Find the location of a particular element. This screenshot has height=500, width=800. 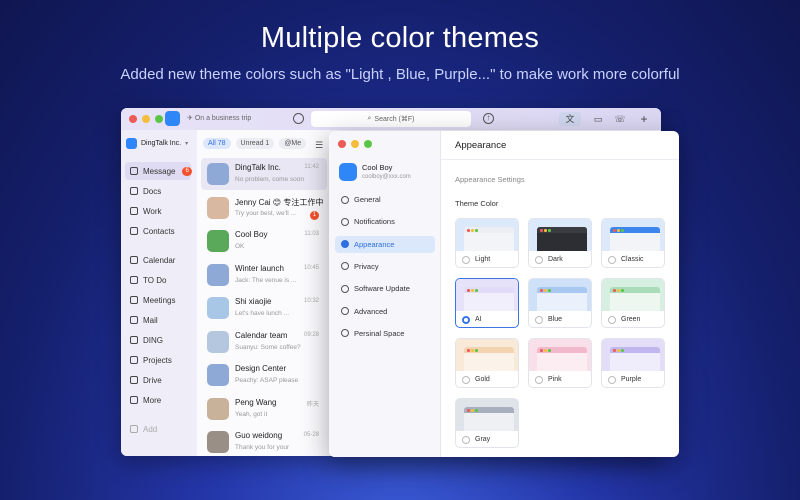

sidebar-item-contacts: Contacts is located at coordinates (158, 231).